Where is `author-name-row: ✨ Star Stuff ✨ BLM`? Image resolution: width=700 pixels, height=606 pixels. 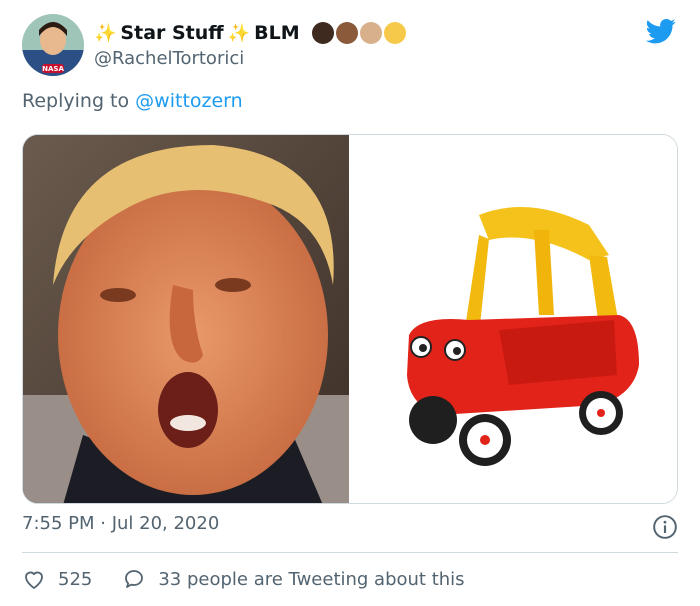 author-name-row: ✨ Star Stuff ✨ BLM is located at coordinates (250, 33).